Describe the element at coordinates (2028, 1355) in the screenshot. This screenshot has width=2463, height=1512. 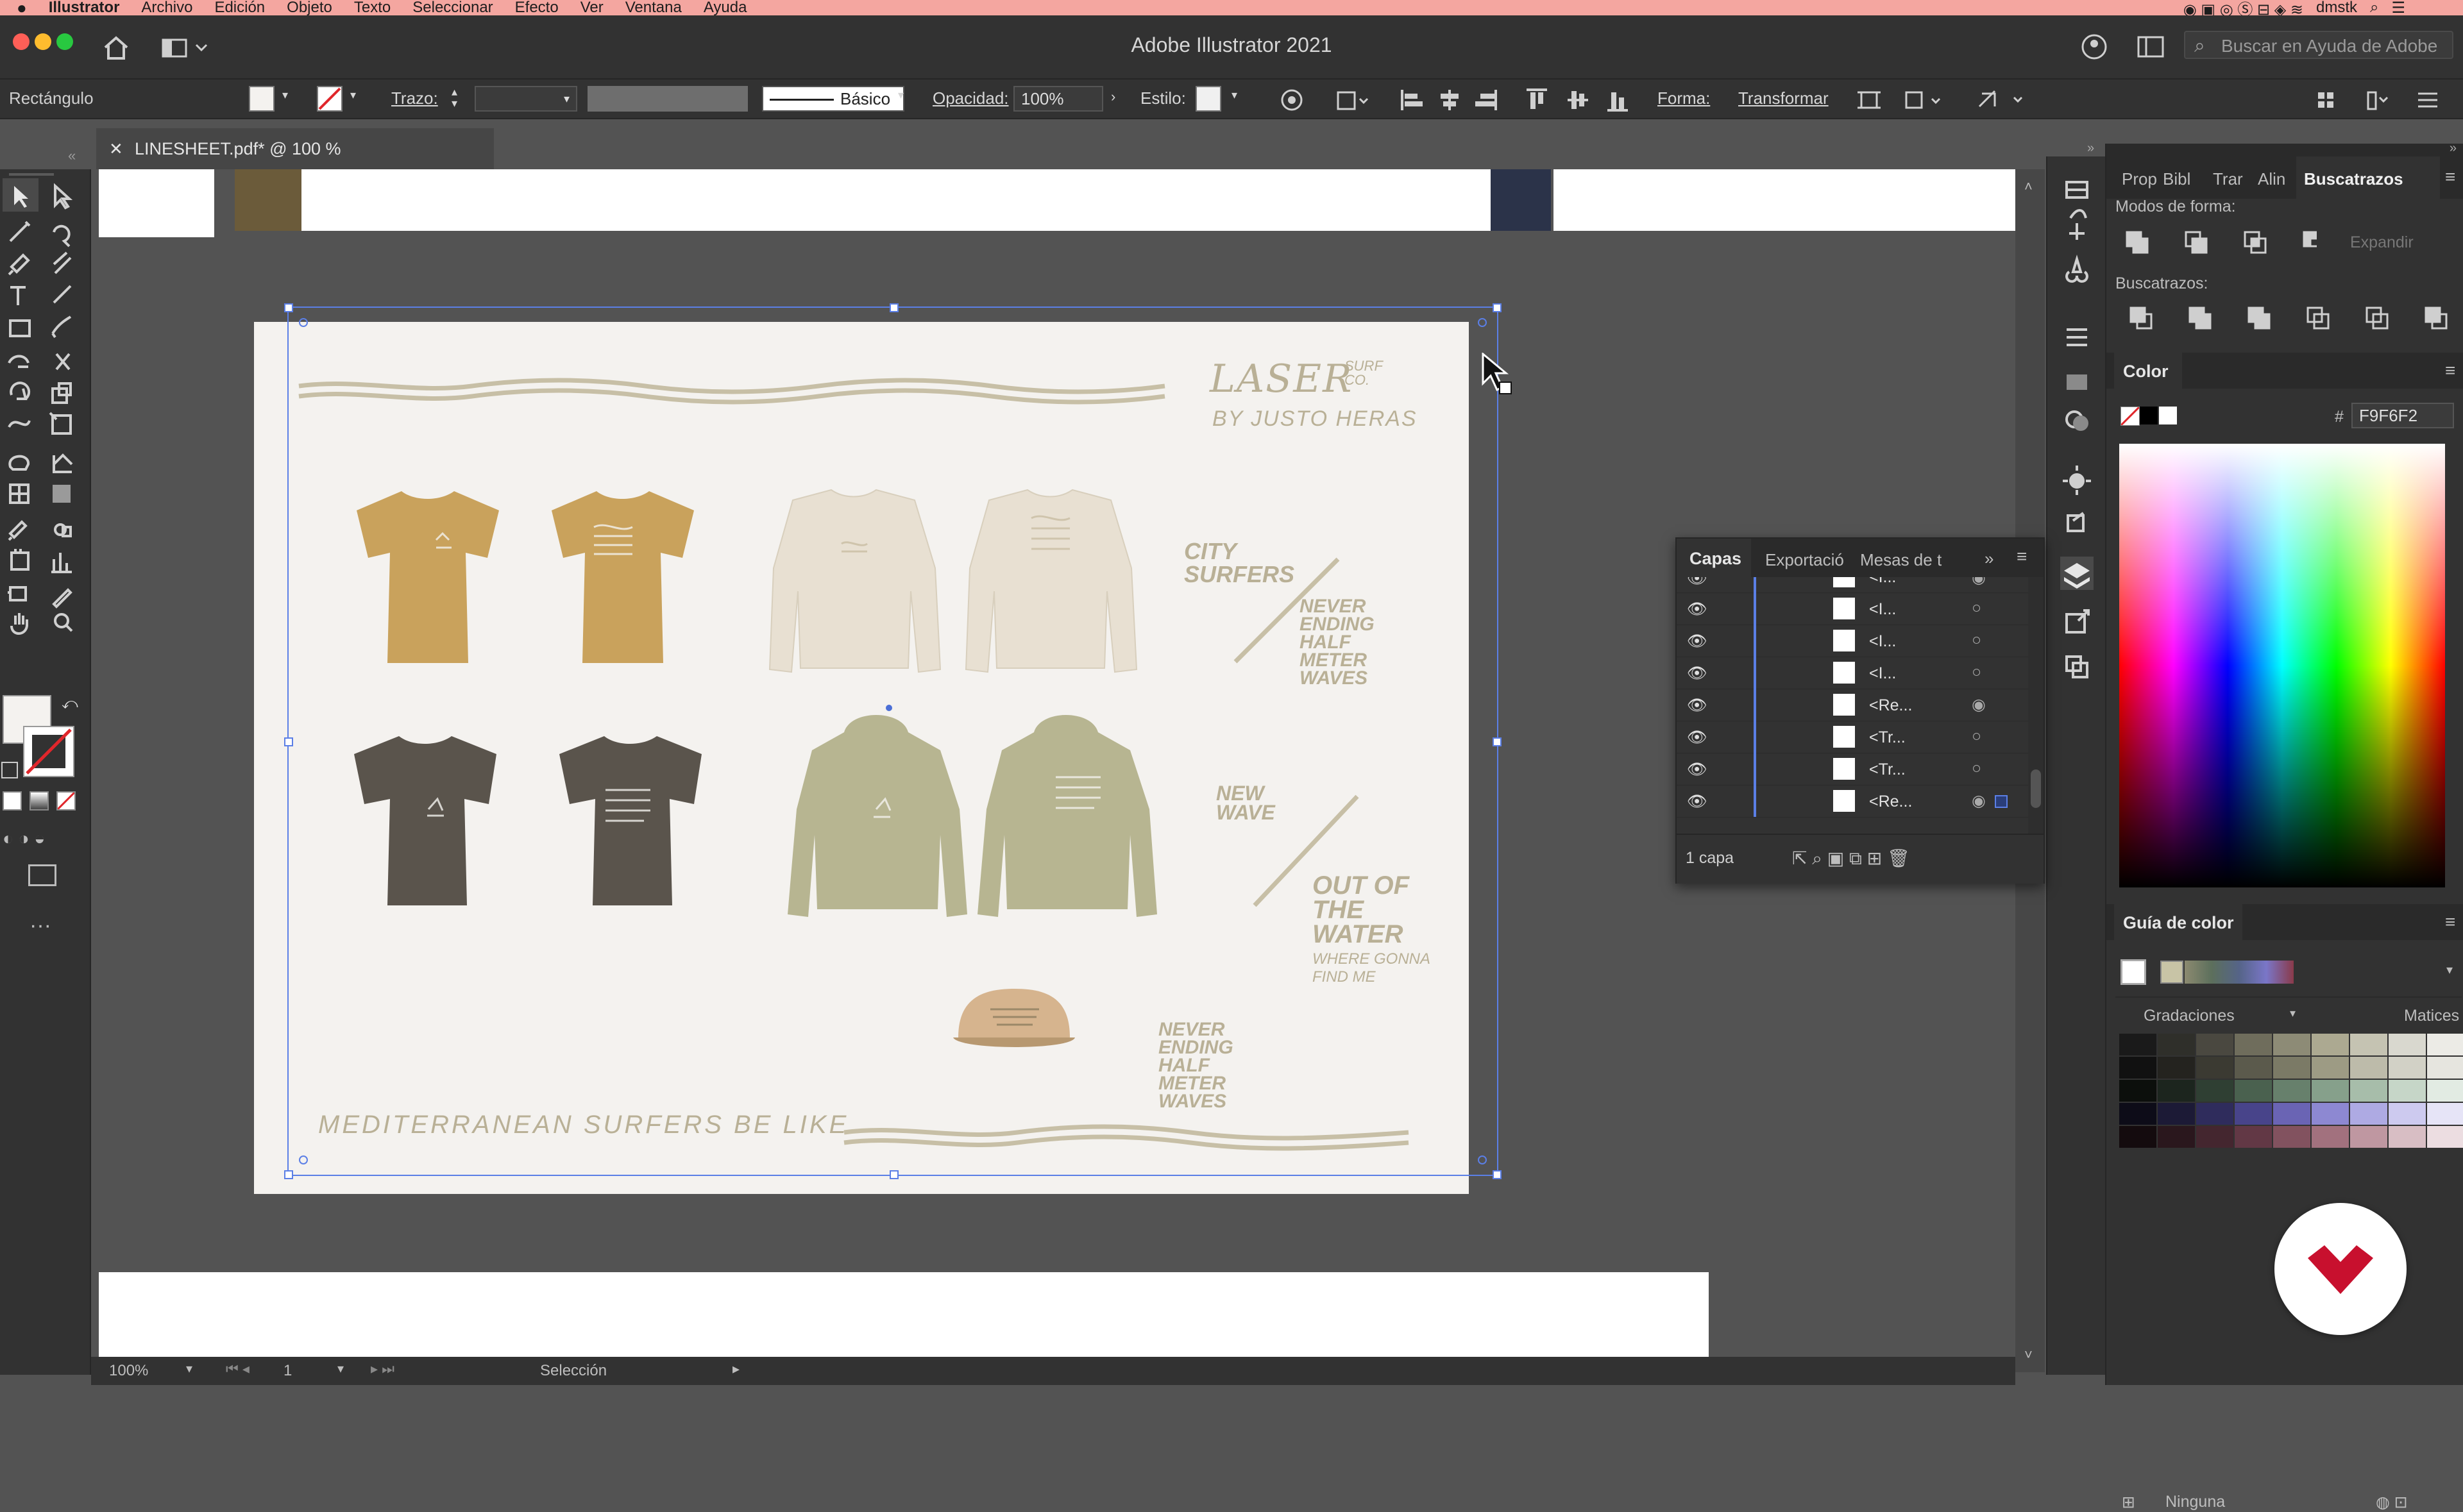
I see `scroll-down-icon: ˅` at that location.